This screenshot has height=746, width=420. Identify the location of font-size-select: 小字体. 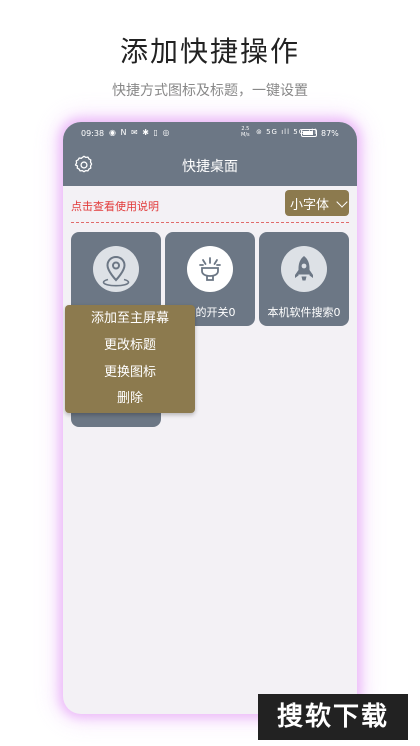
(317, 203).